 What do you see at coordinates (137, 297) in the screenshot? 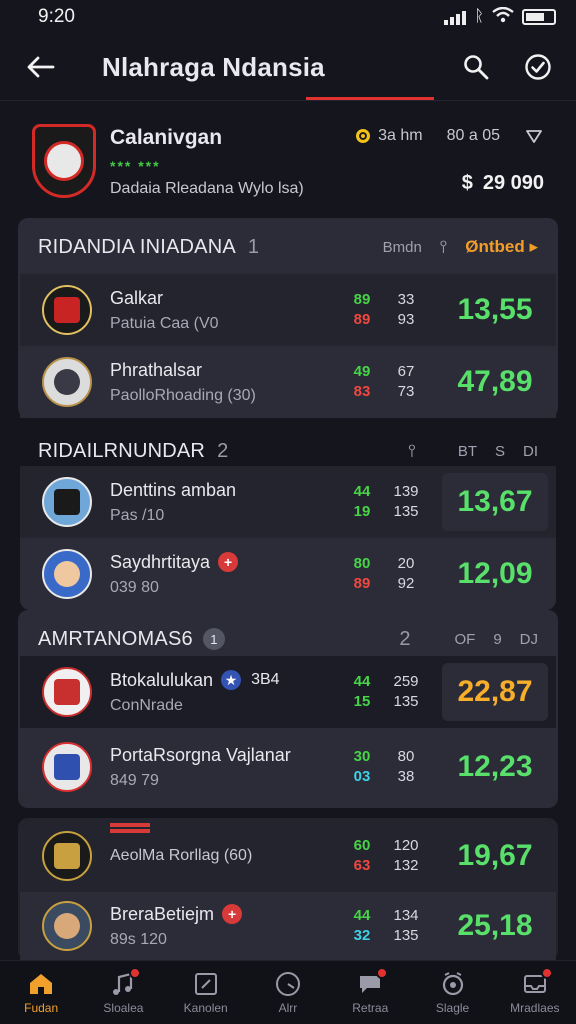
I see `row-name: Galkar` at bounding box center [137, 297].